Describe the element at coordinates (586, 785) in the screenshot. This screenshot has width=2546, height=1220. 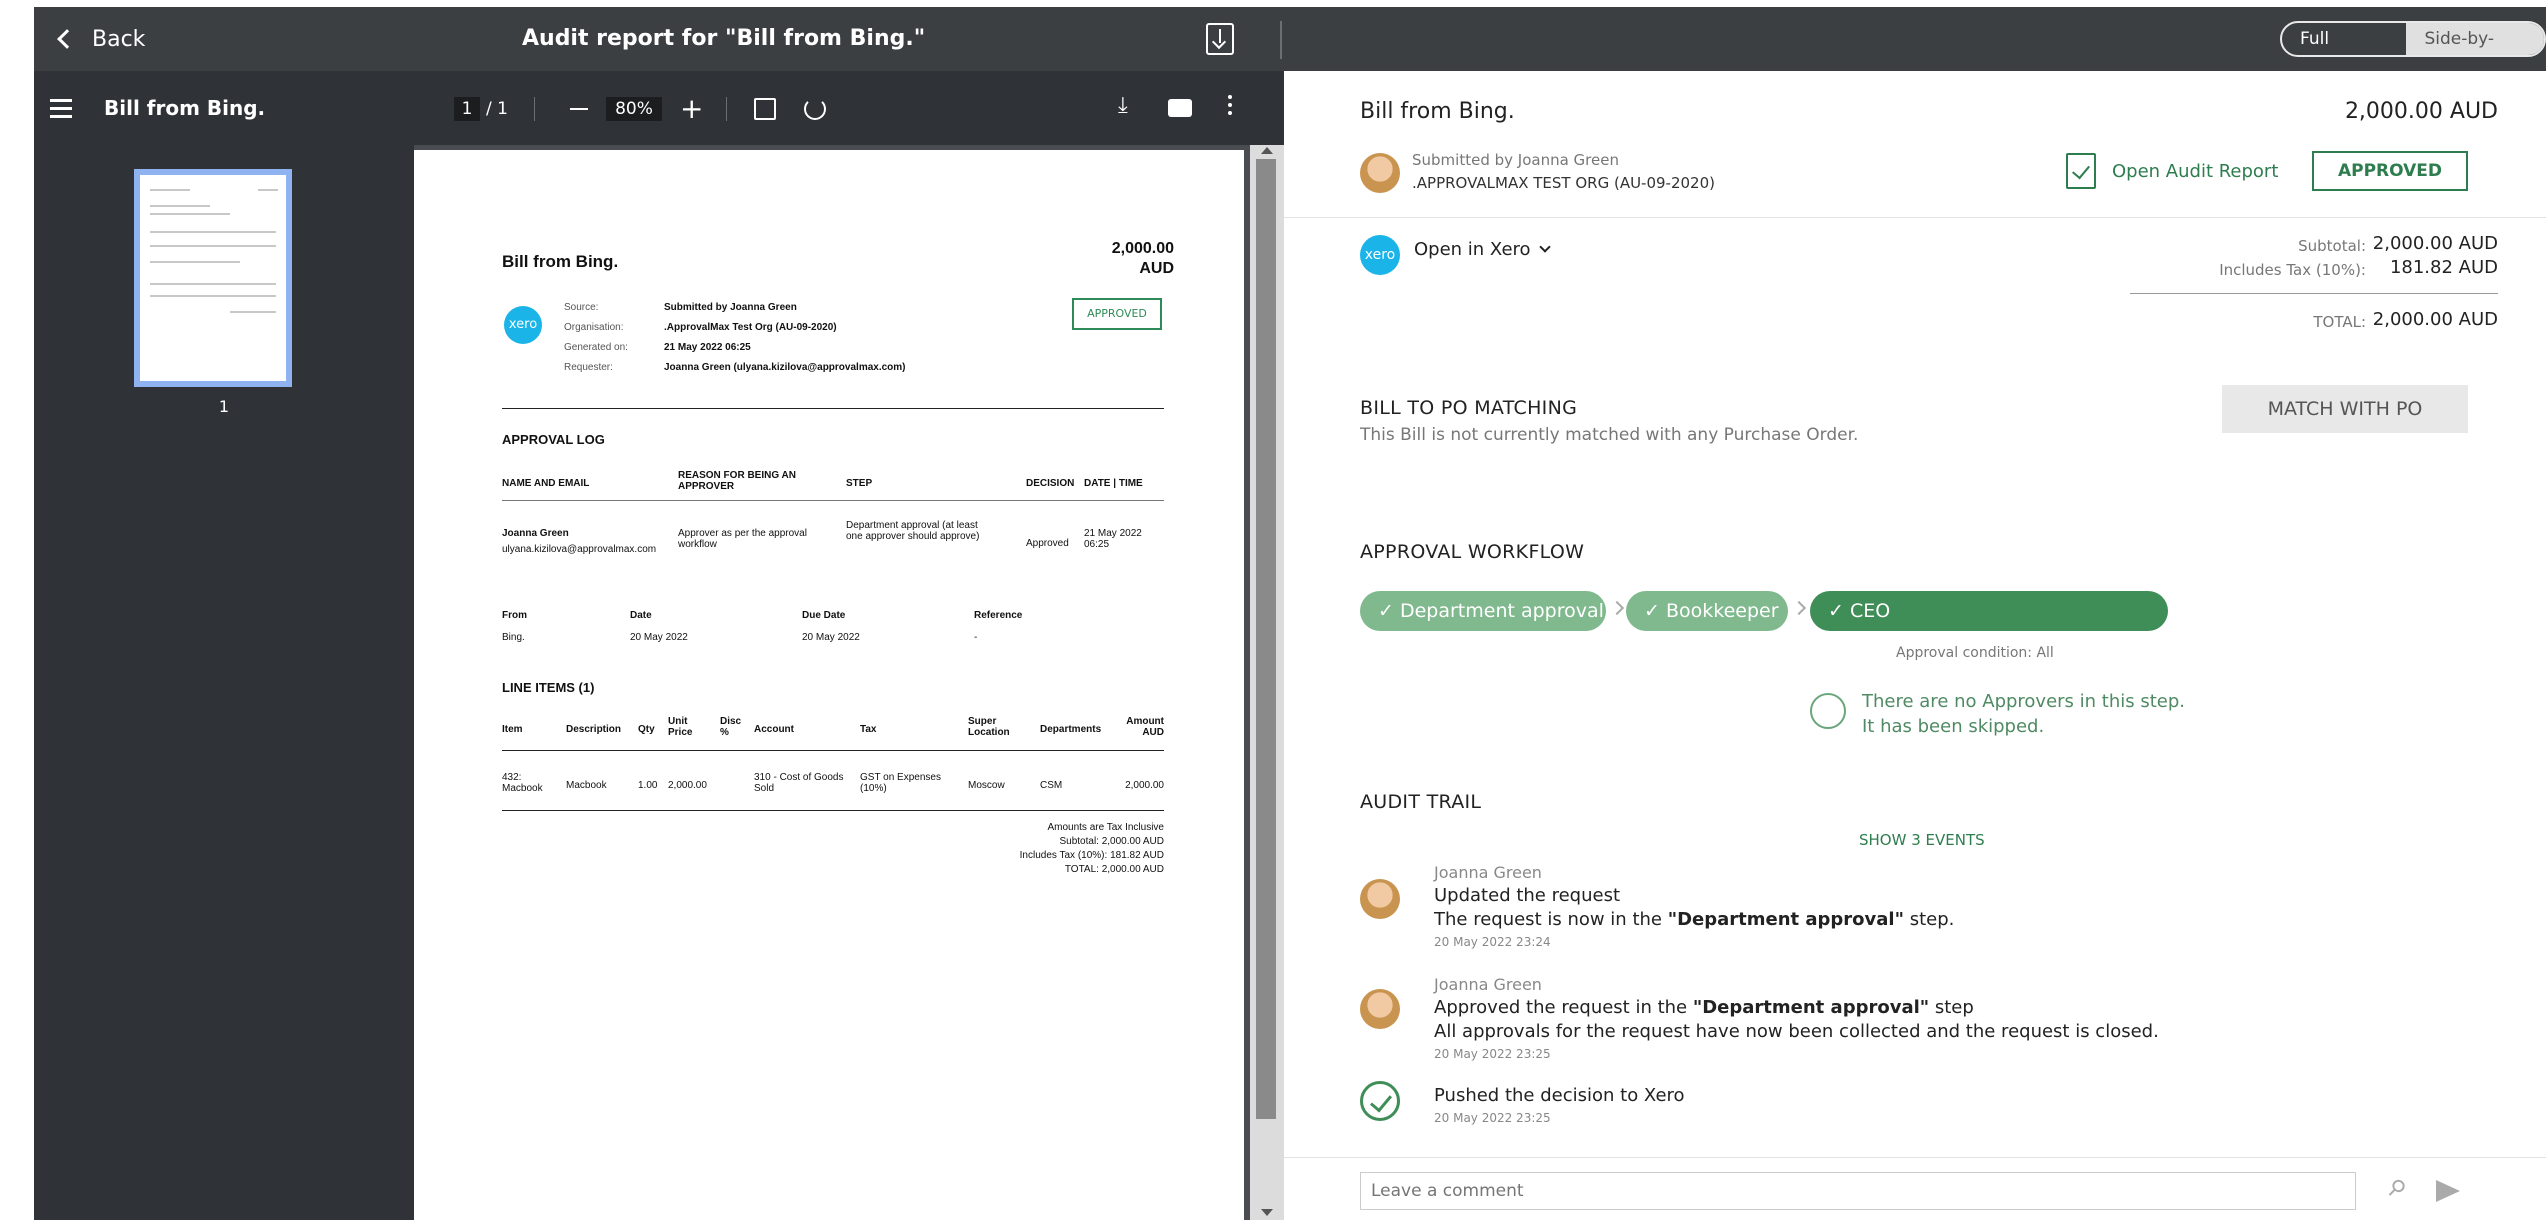
I see `line-cell: Macbook` at that location.